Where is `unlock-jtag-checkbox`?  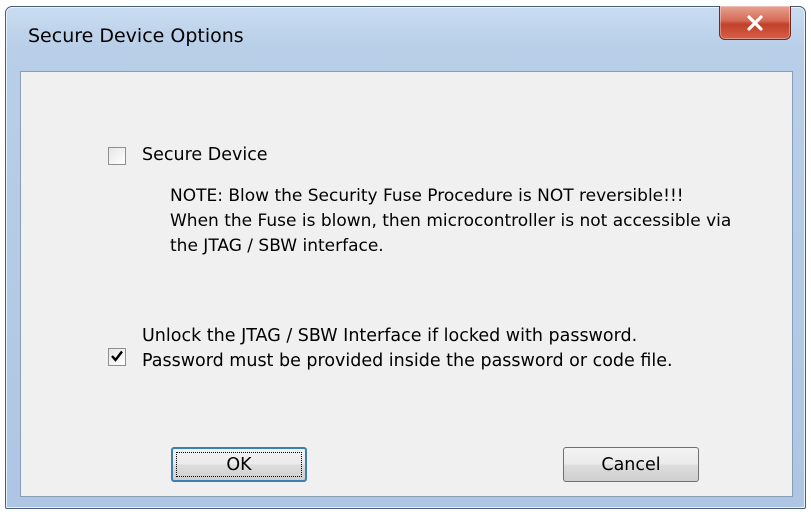 unlock-jtag-checkbox is located at coordinates (117, 357).